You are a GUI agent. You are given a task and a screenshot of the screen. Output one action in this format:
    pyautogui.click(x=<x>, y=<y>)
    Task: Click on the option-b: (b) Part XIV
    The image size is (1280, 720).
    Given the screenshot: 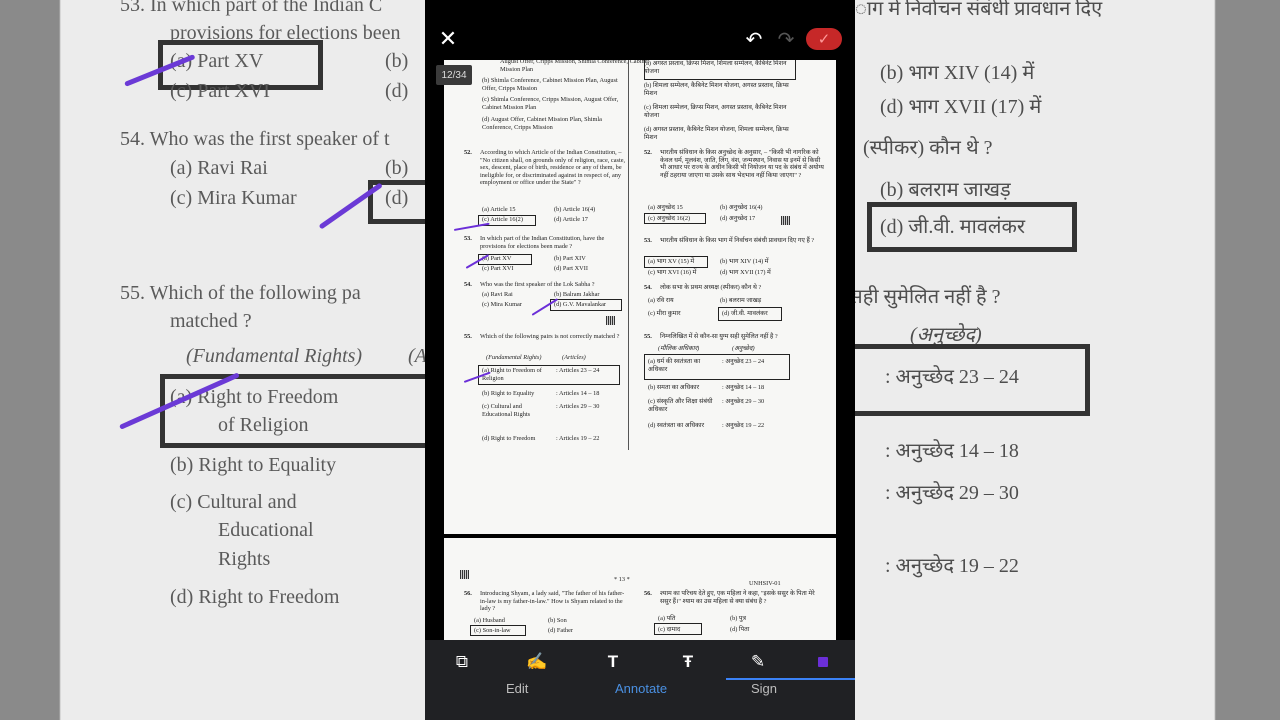 What is the action you would take?
    pyautogui.click(x=570, y=258)
    